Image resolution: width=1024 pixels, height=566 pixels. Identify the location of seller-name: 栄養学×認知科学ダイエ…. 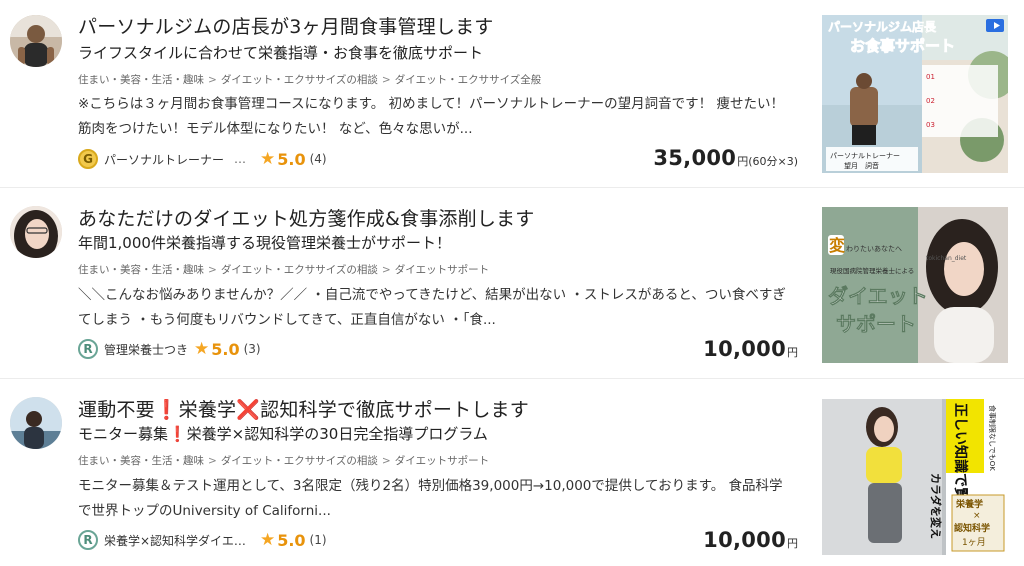
(175, 540).